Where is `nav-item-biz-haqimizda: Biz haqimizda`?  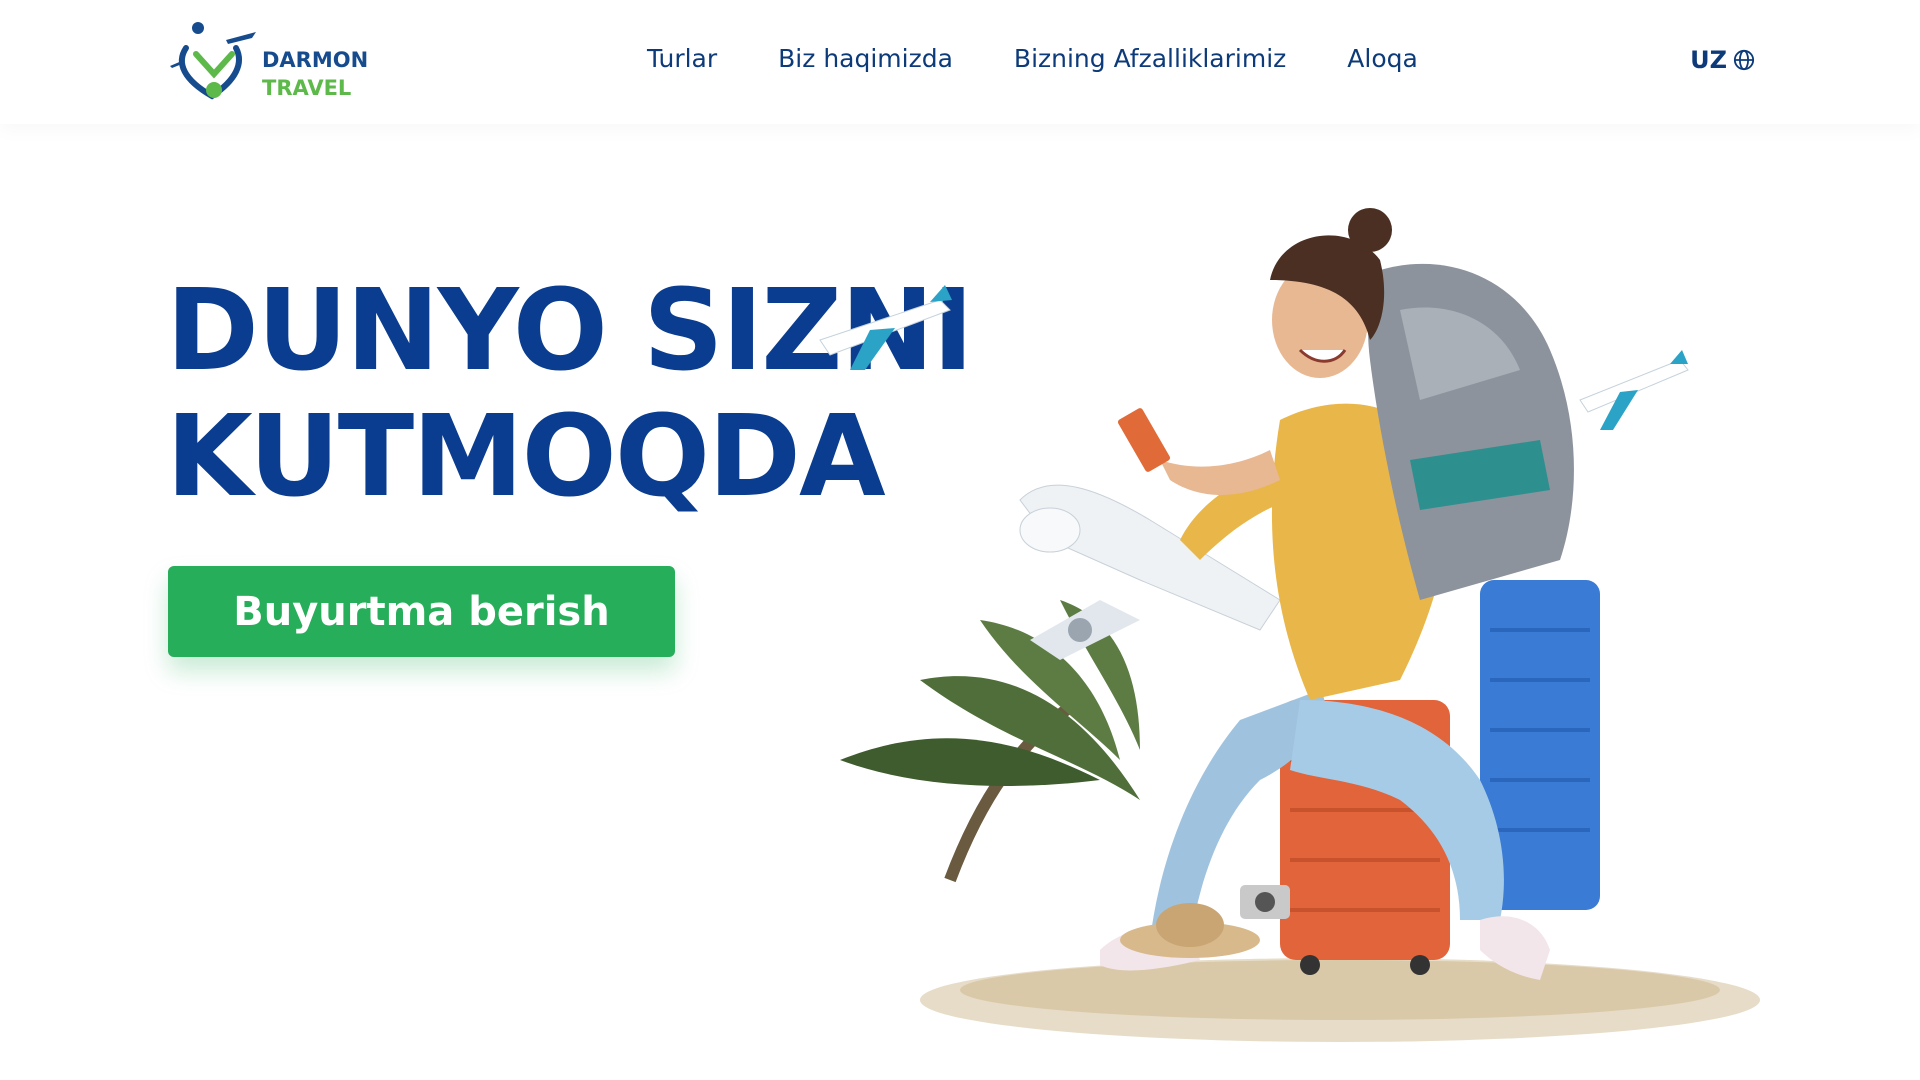
nav-item-biz-haqimizda: Biz haqimizda is located at coordinates (865, 58).